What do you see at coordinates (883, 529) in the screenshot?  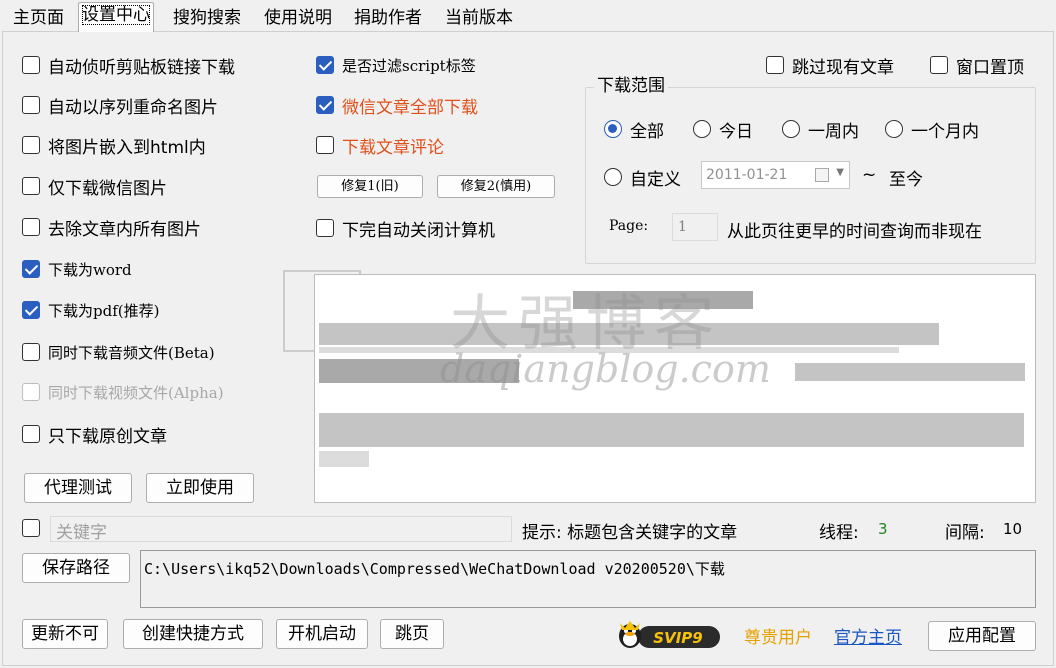 I see `threads-value: 3` at bounding box center [883, 529].